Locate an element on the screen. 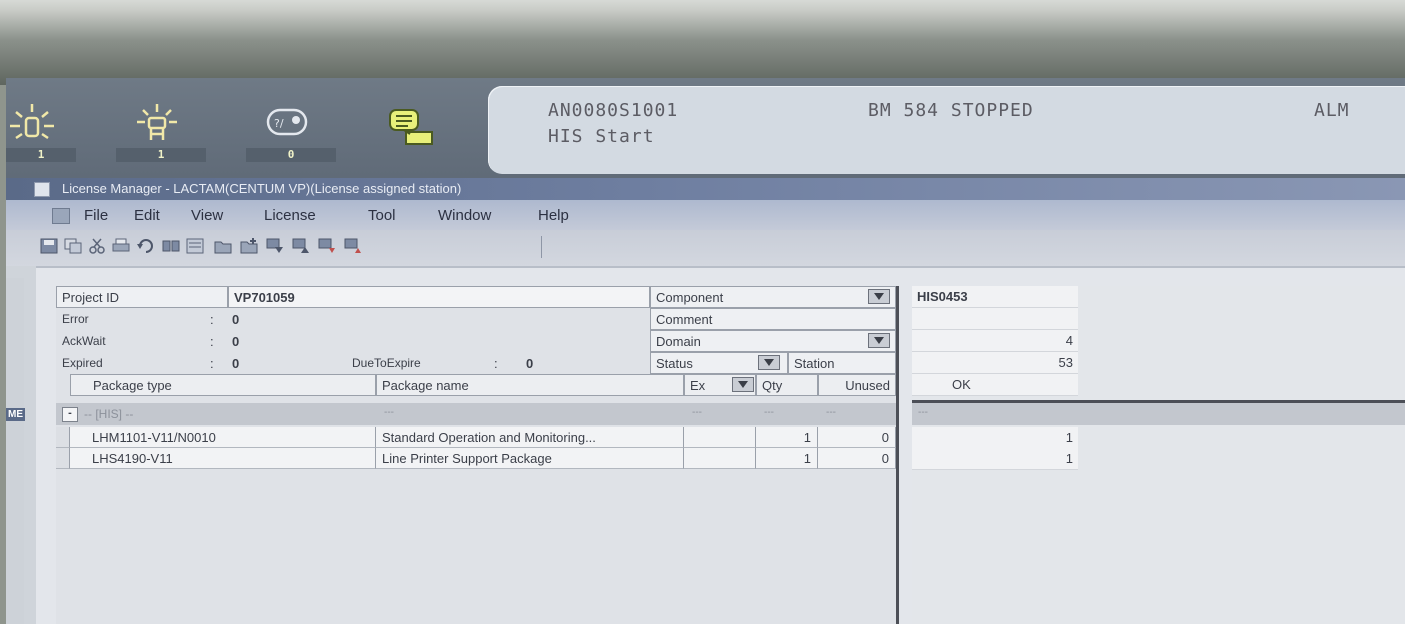  message-class: ALM is located at coordinates (1332, 110).